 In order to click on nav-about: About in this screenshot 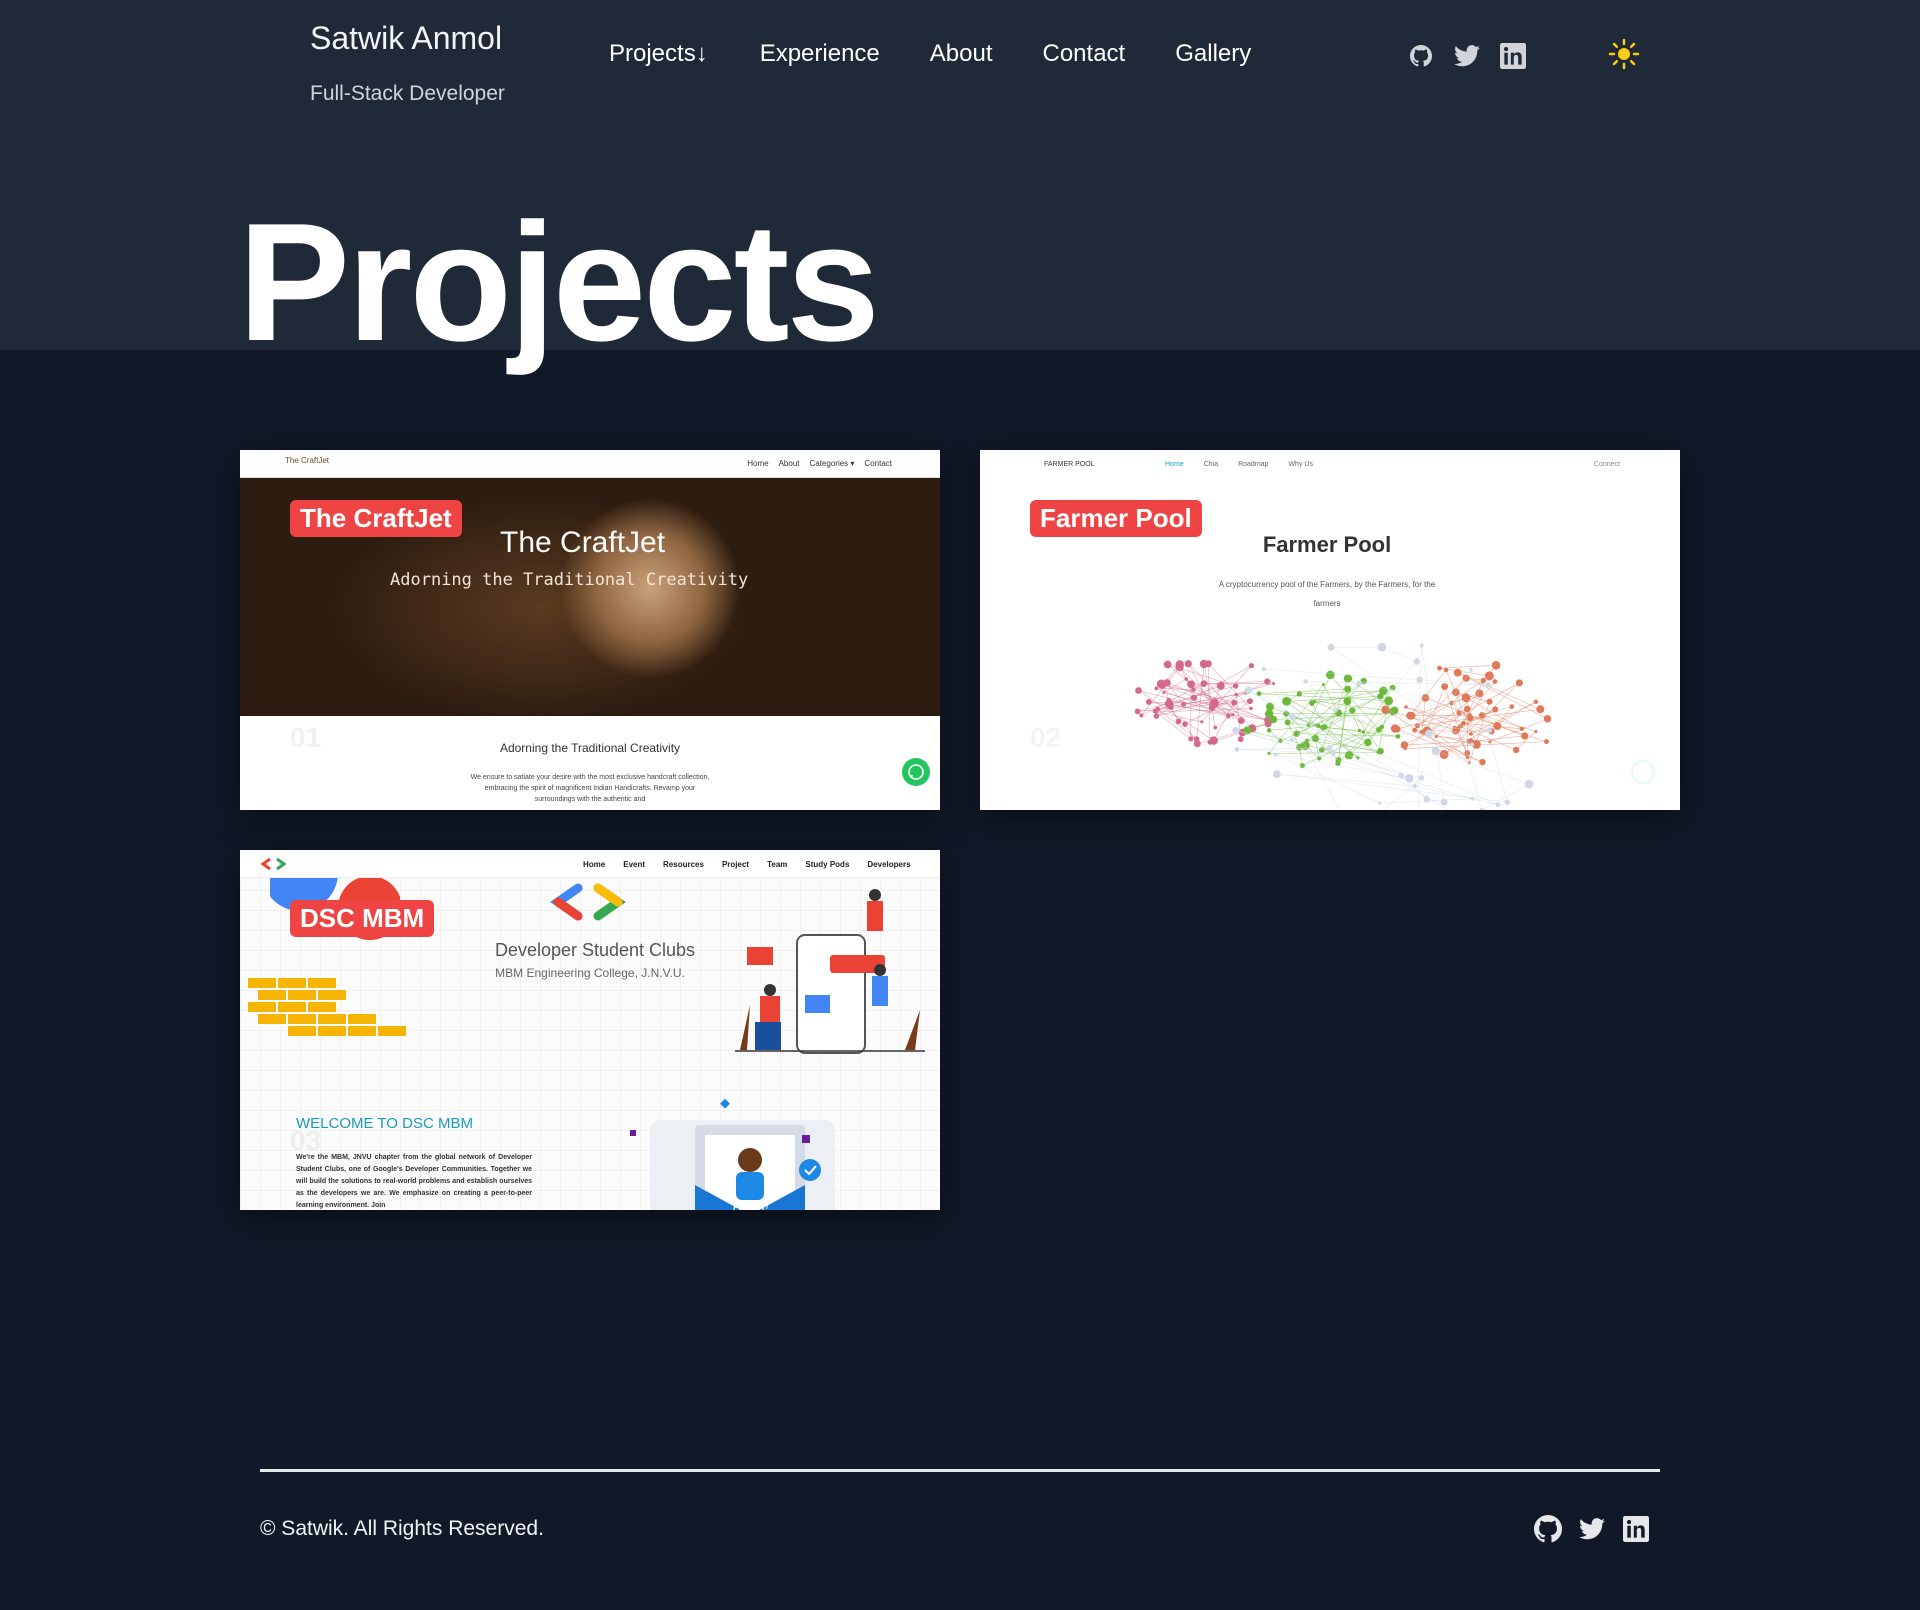, I will do `click(961, 54)`.